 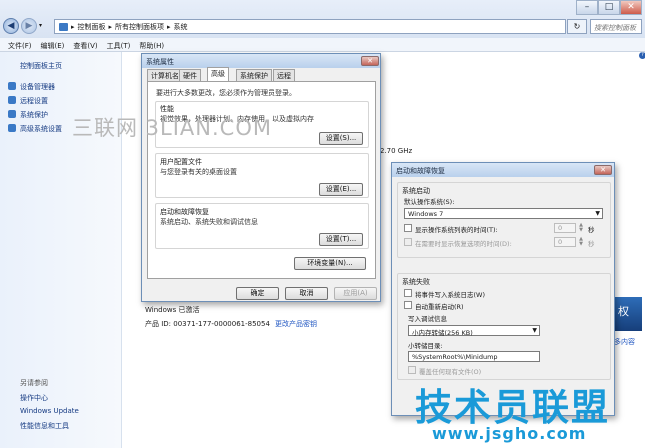 What do you see at coordinates (408, 228) in the screenshot?
I see `show-os-list-checkbox` at bounding box center [408, 228].